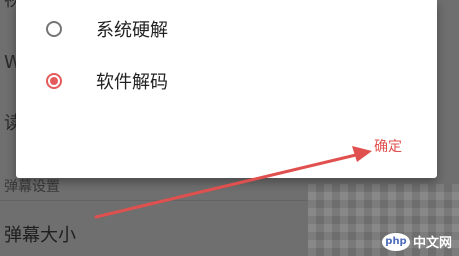 The image size is (459, 256). Describe the element at coordinates (433, 243) in the screenshot. I see `watermark-text: 中文网` at that location.